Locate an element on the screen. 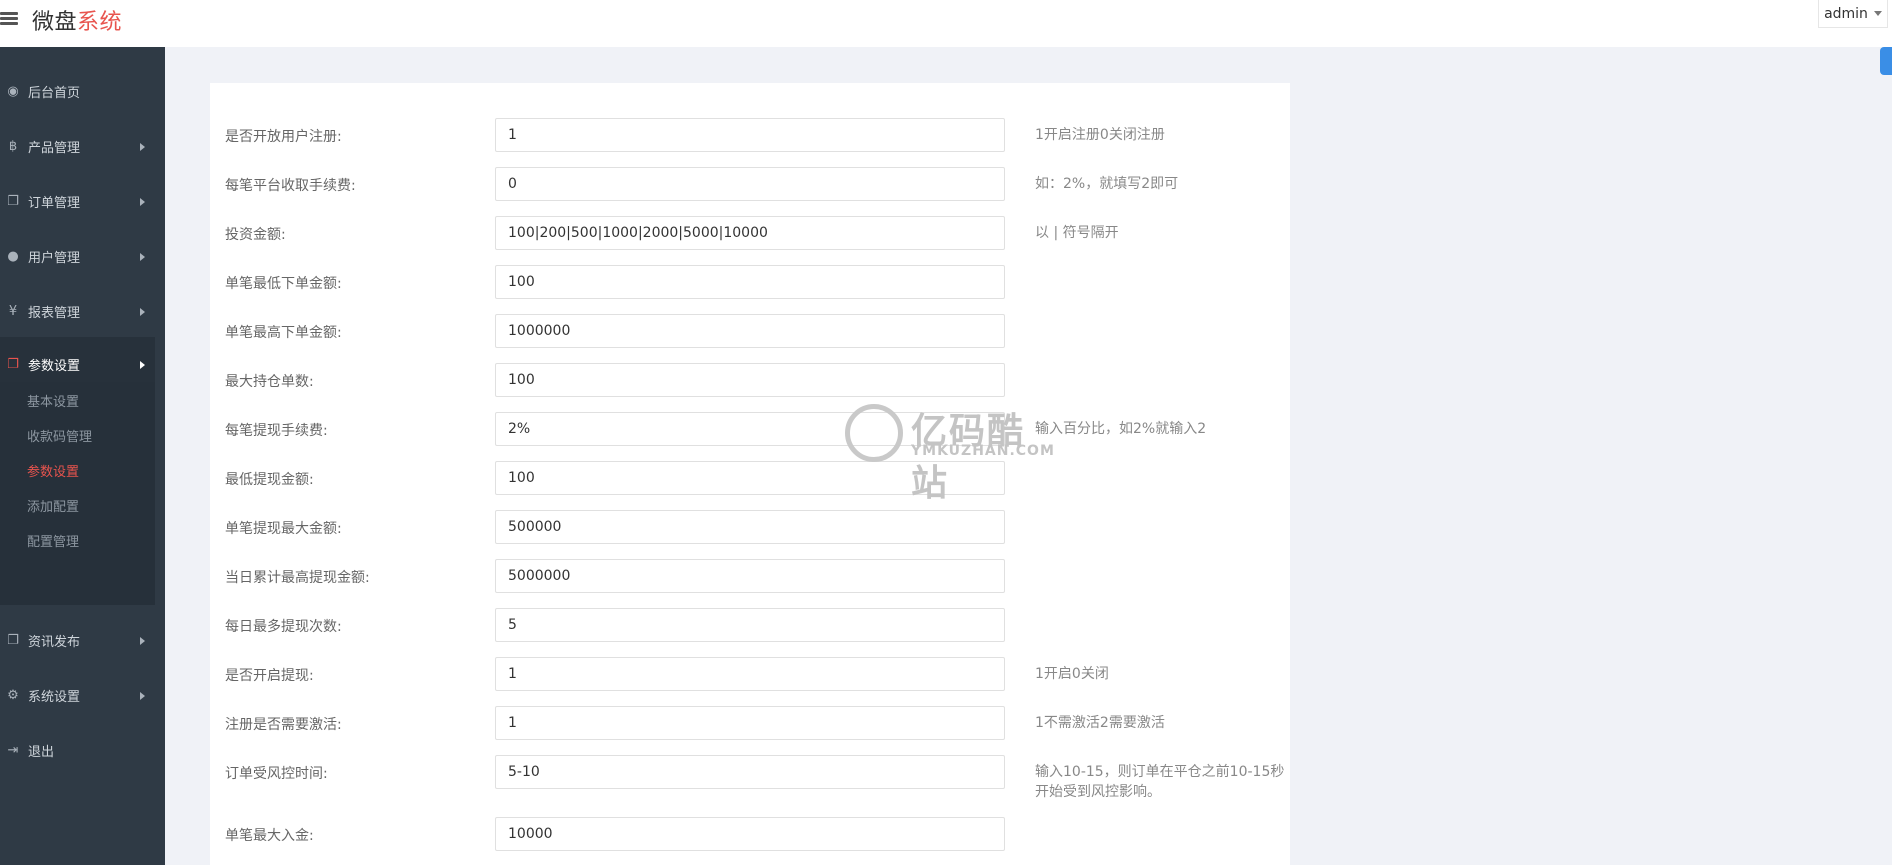 The height and width of the screenshot is (865, 1892). bitcoin-icon: ฿ is located at coordinates (13, 146).